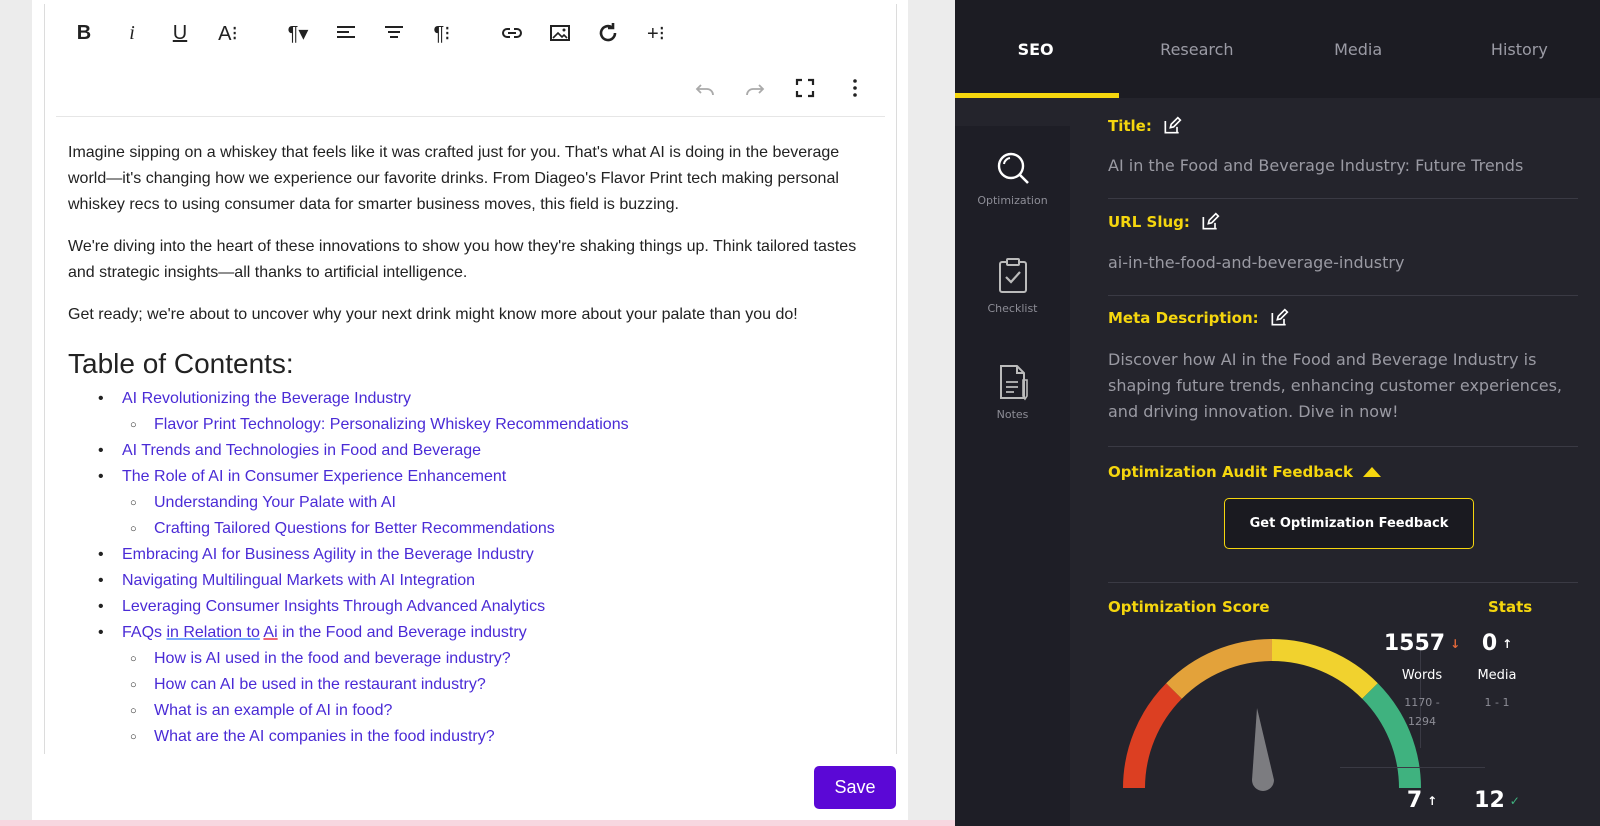 Image resolution: width=1600 pixels, height=826 pixels. What do you see at coordinates (132, 33) in the screenshot?
I see `italic-icon: i` at bounding box center [132, 33].